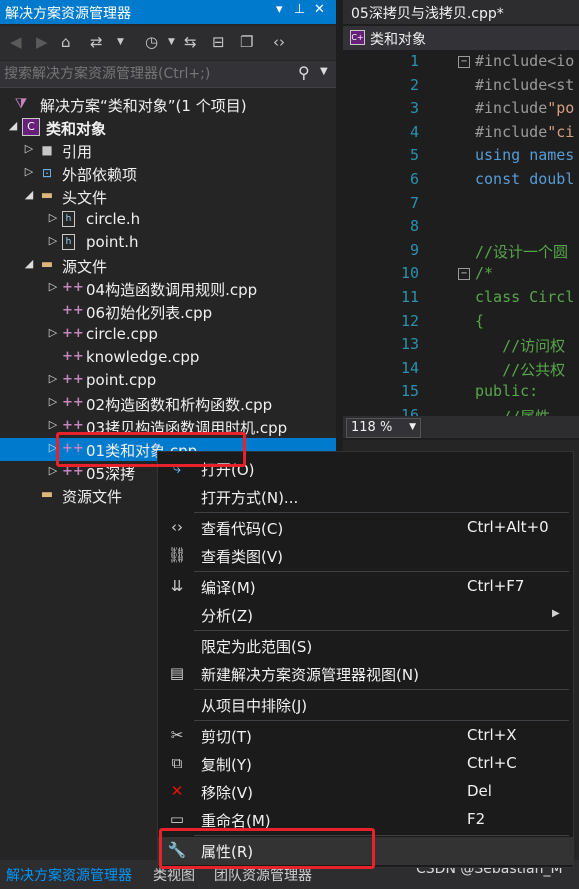 This screenshot has width=579, height=889. What do you see at coordinates (168, 150) in the screenshot?
I see `tree-item: ▷ ■ 引用` at bounding box center [168, 150].